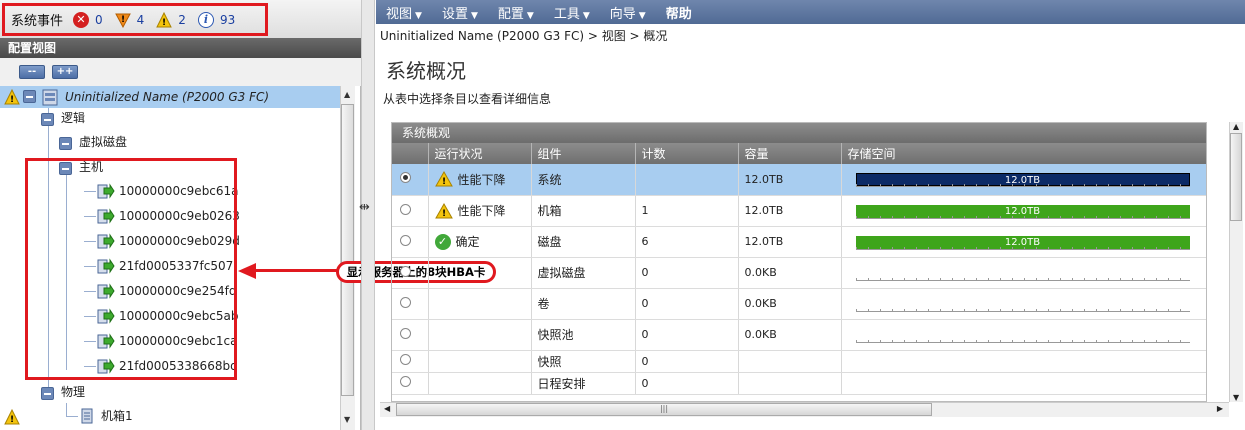  Describe the element at coordinates (66, 410) in the screenshot. I see `tree-guide` at that location.